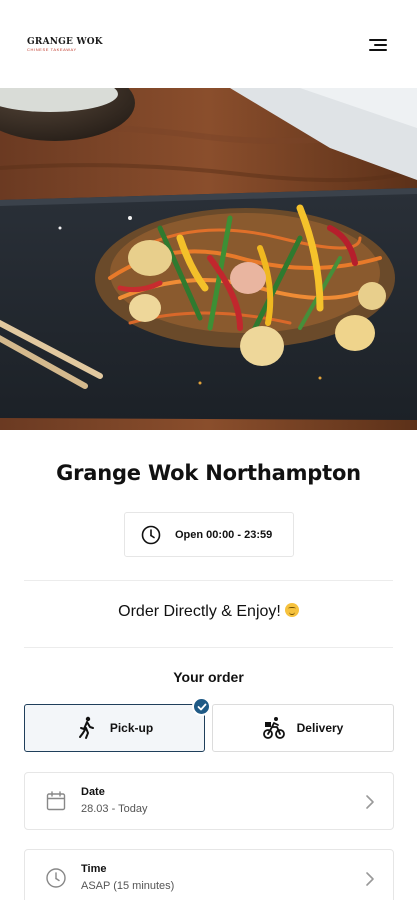  I want to click on cyclist-icon, so click(273, 728).